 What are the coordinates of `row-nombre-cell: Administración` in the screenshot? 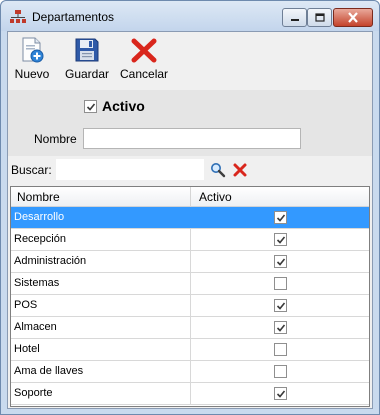 It's located at (101, 261).